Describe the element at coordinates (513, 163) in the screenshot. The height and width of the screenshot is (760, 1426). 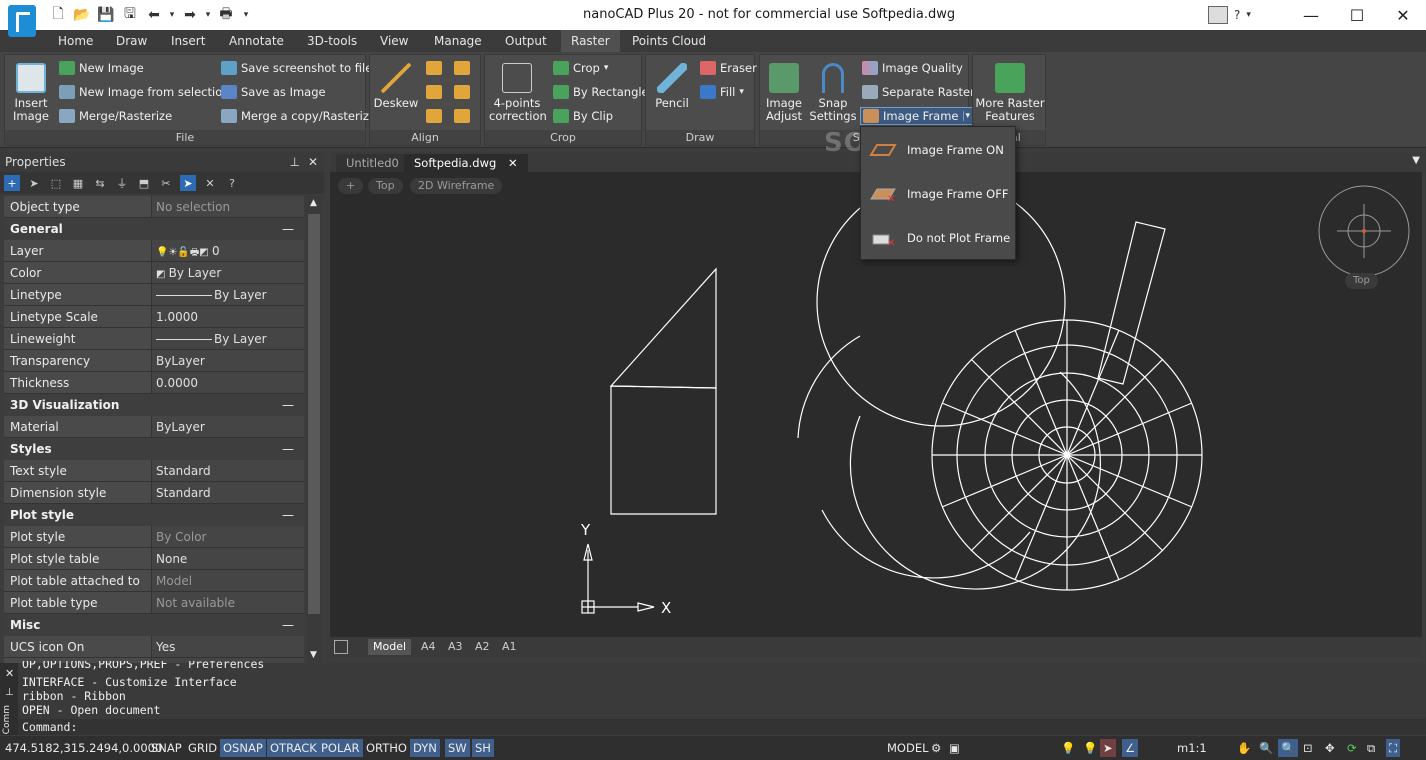
I see `close-tab-icon: ✕` at that location.